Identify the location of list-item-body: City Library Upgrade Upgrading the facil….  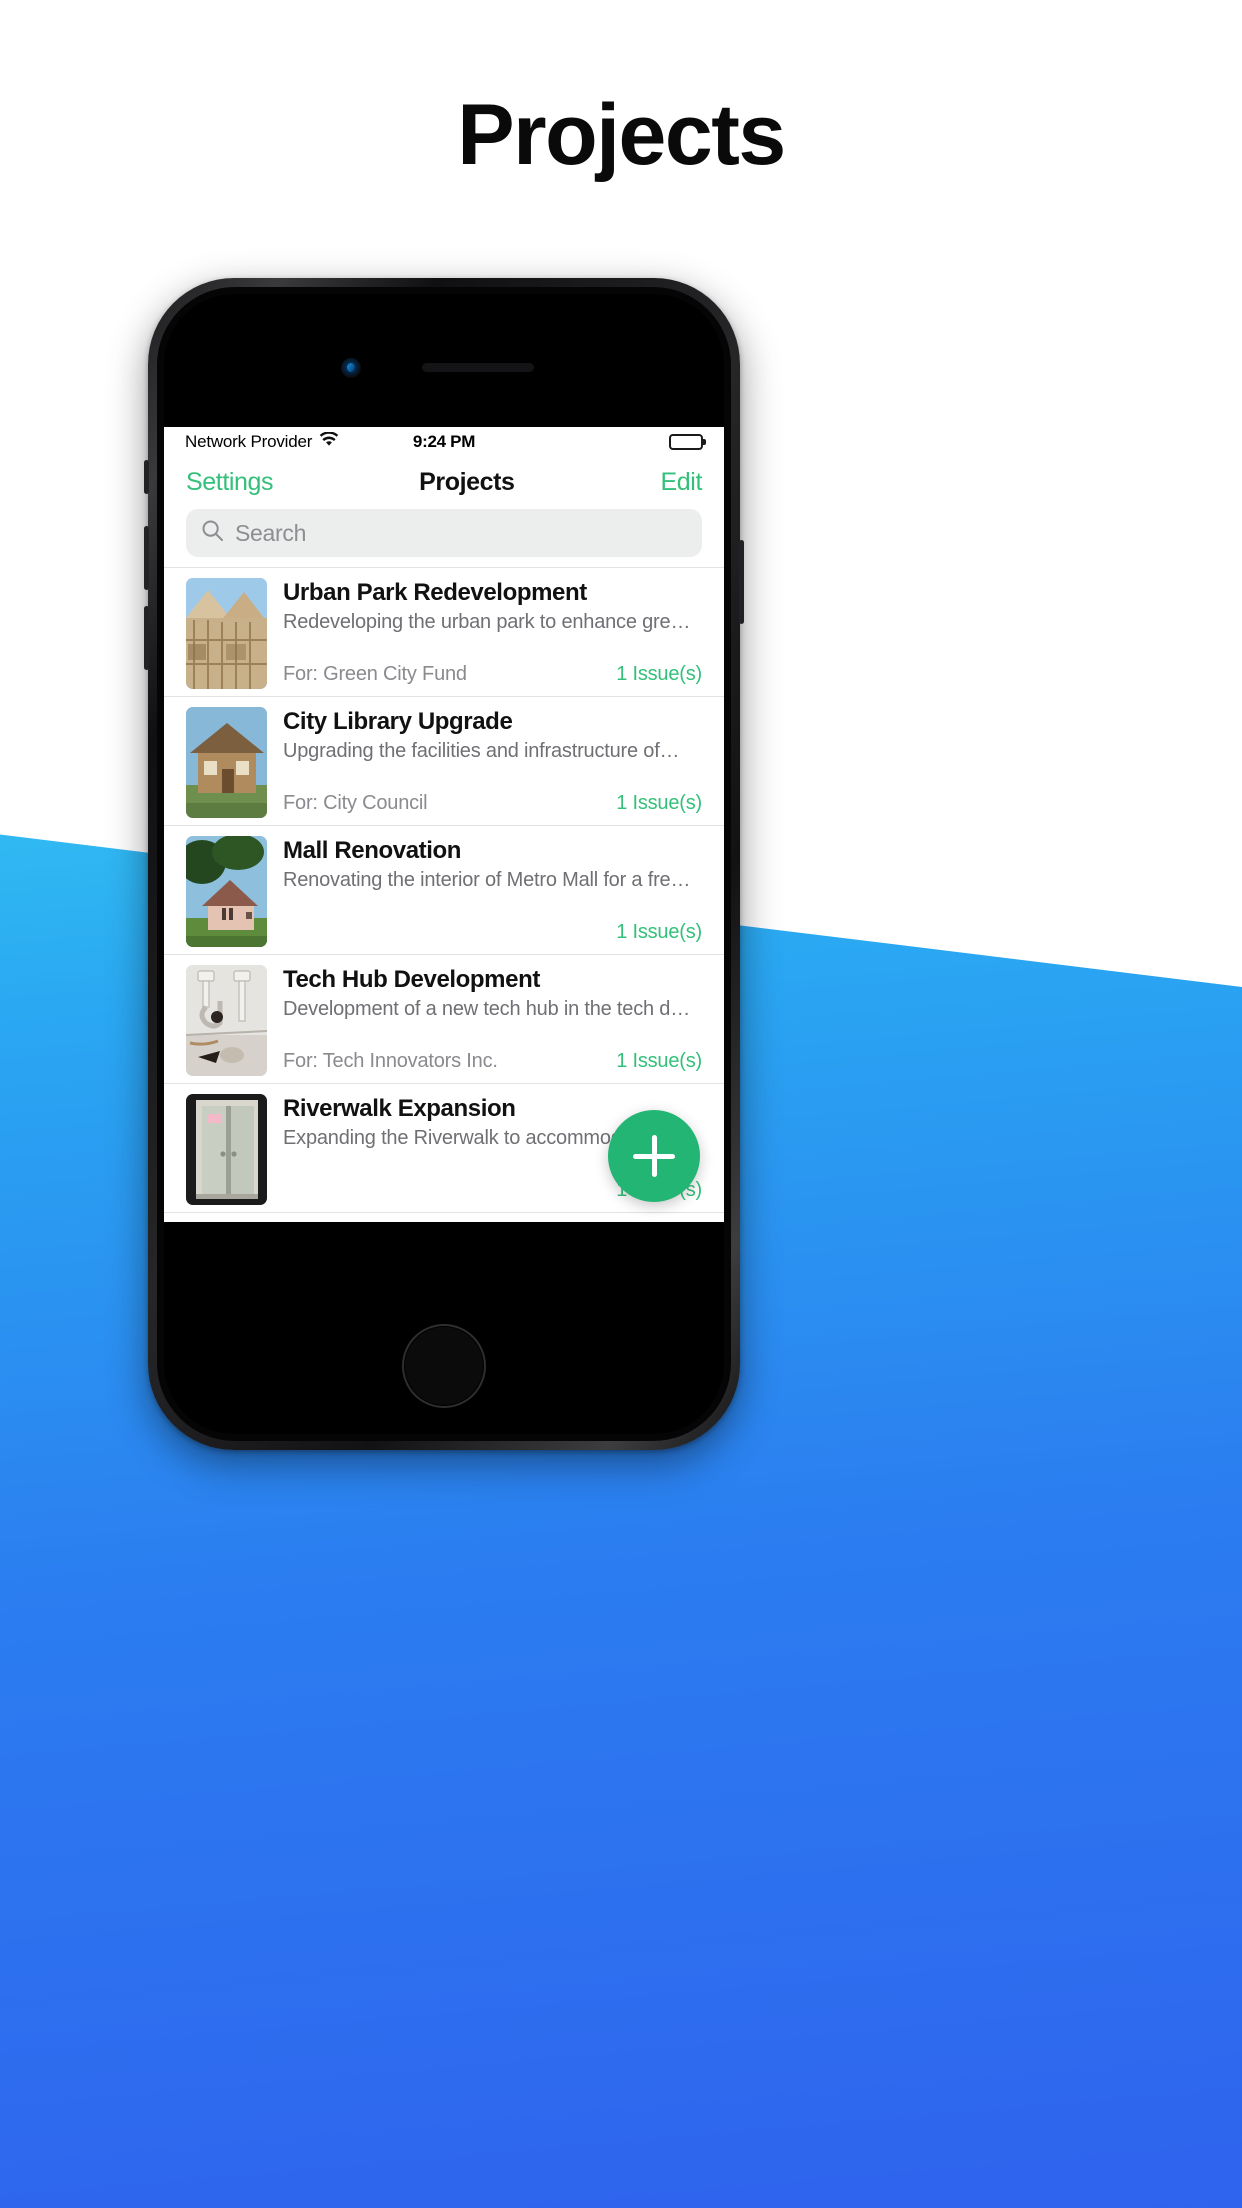
(492, 766).